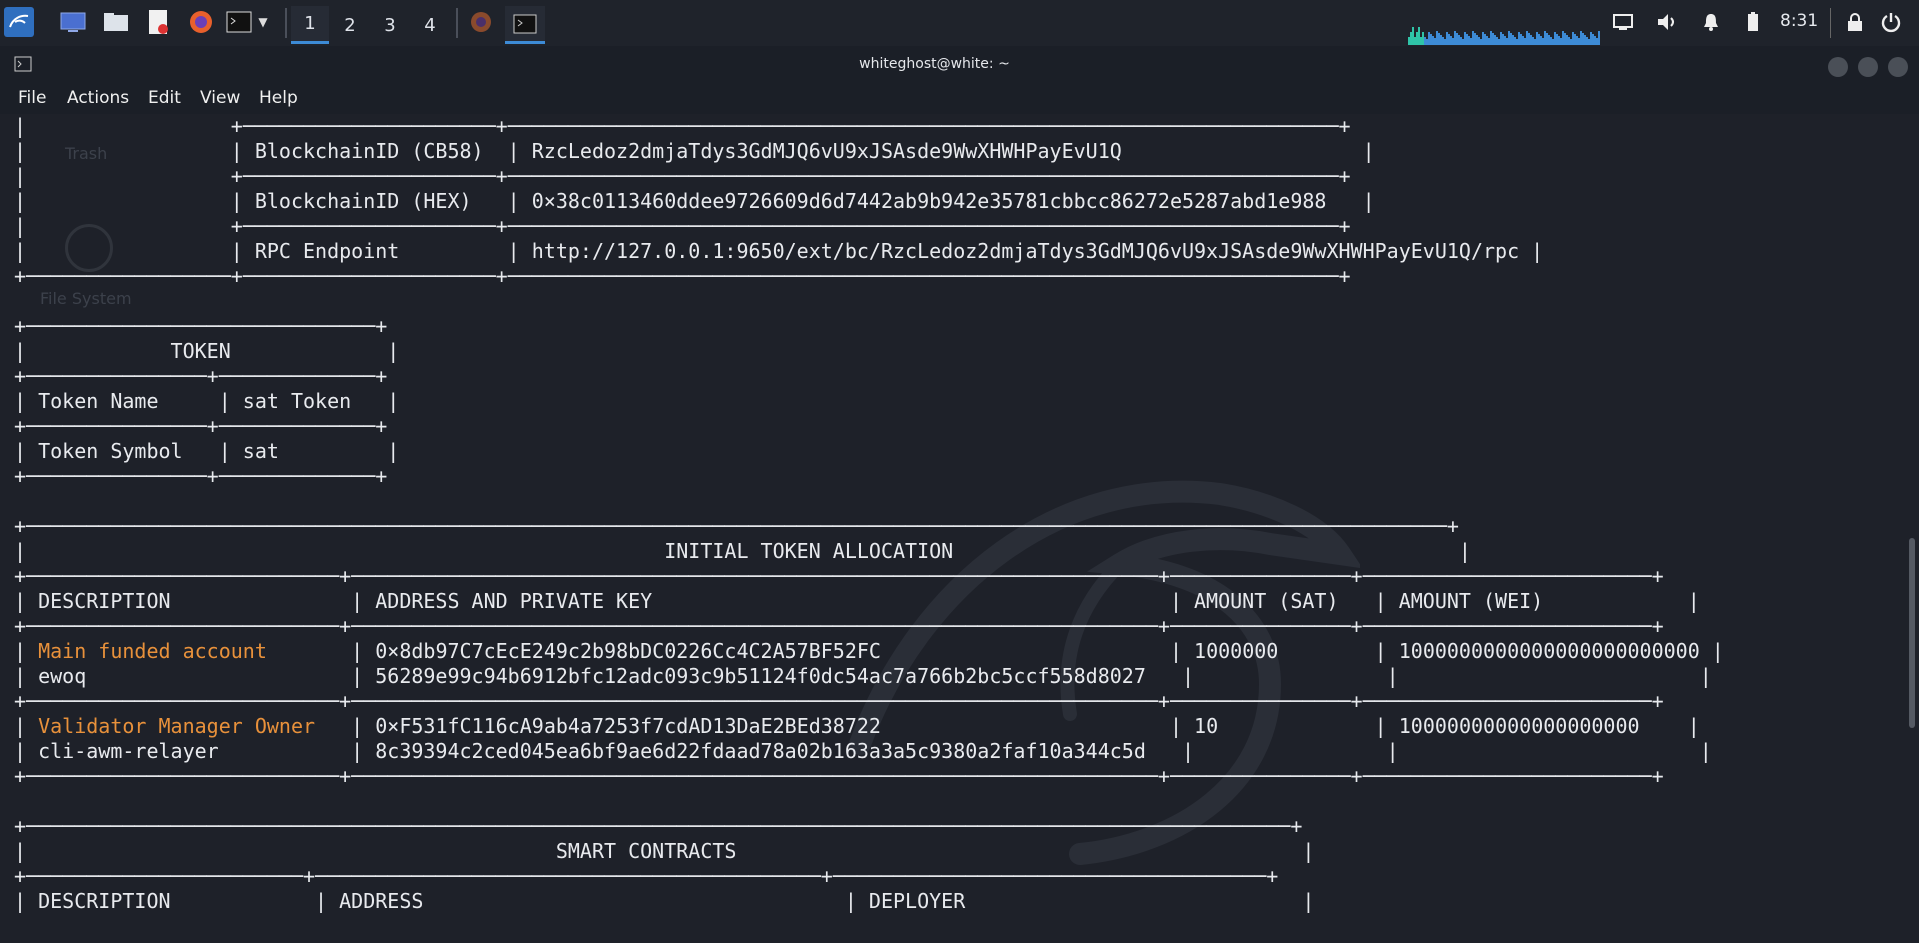 The height and width of the screenshot is (943, 1919). I want to click on menu-file: File, so click(32, 98).